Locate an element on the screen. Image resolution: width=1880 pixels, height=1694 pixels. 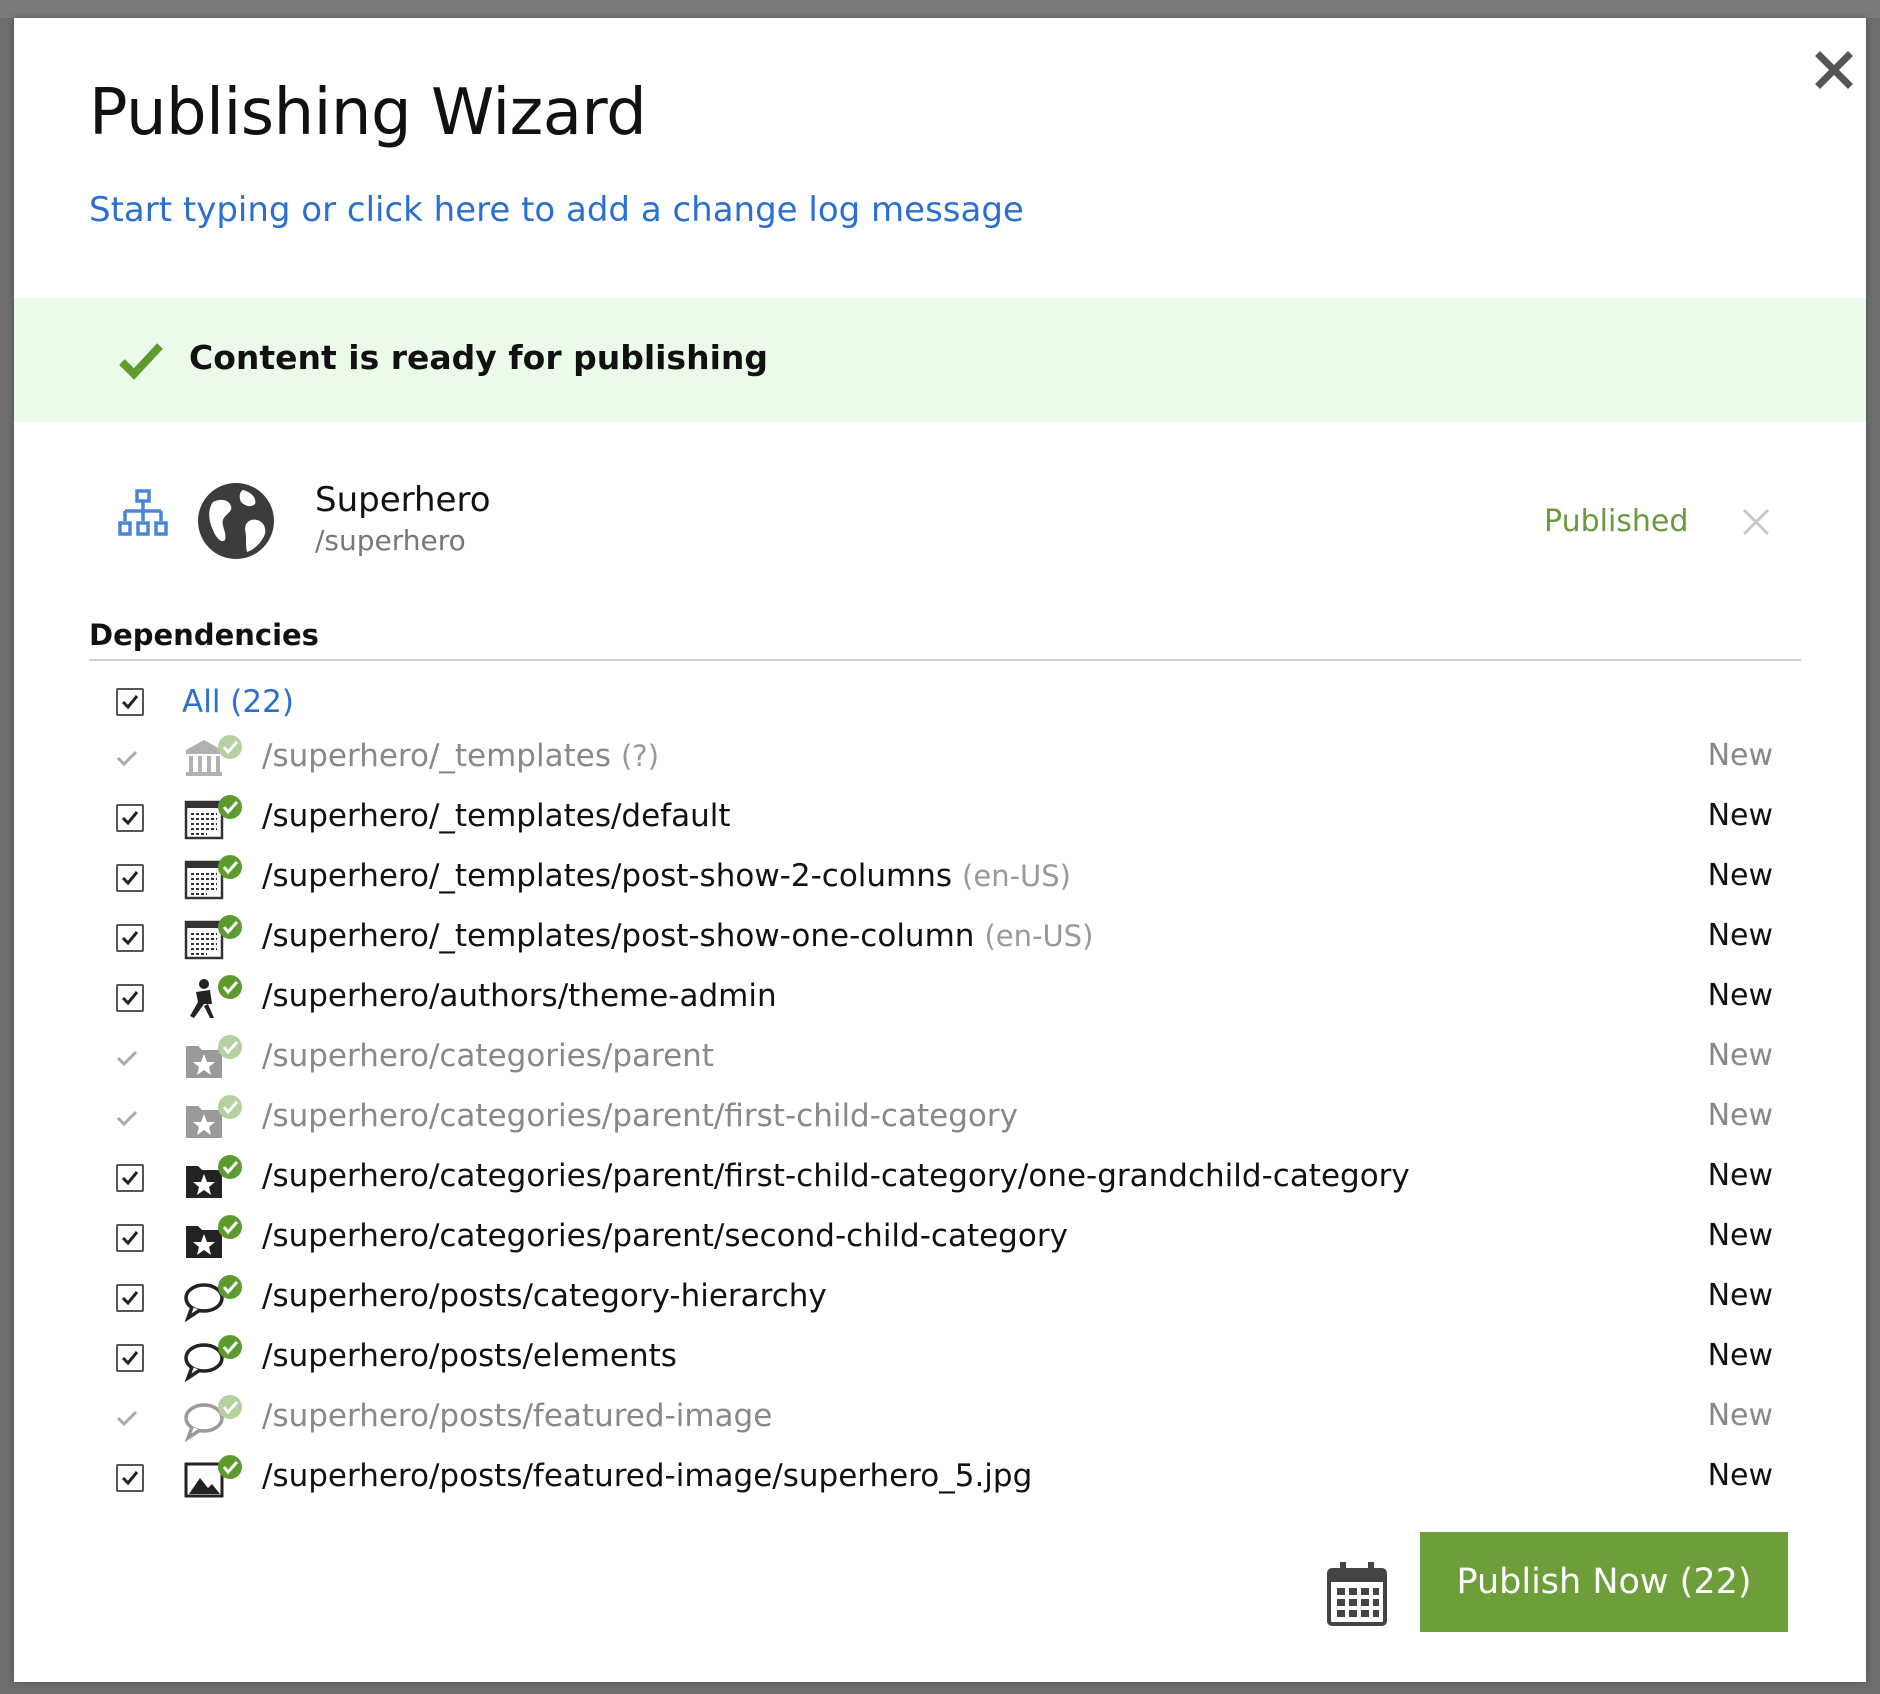
select-all-label: All (22) is located at coordinates (238, 702).